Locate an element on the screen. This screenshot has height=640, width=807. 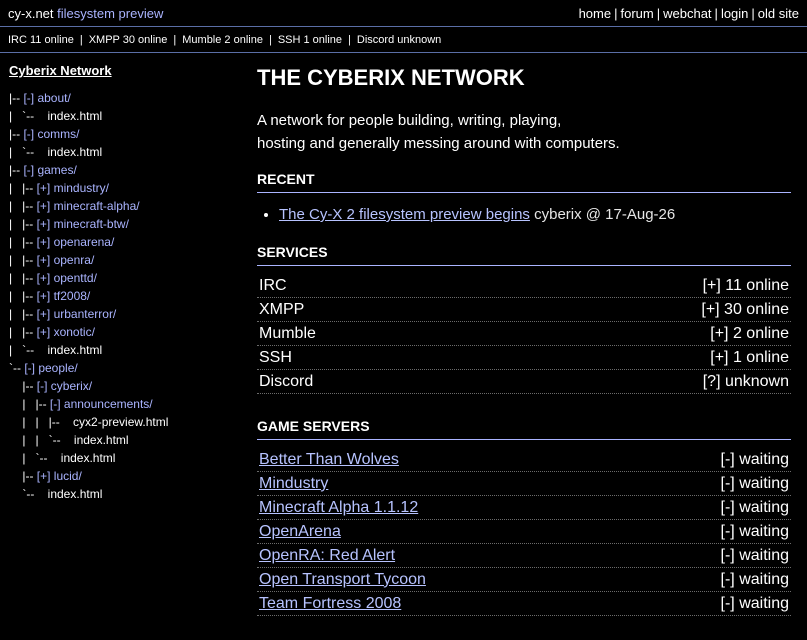
tree-row: |-- [+] lucid/ is located at coordinates (129, 476).